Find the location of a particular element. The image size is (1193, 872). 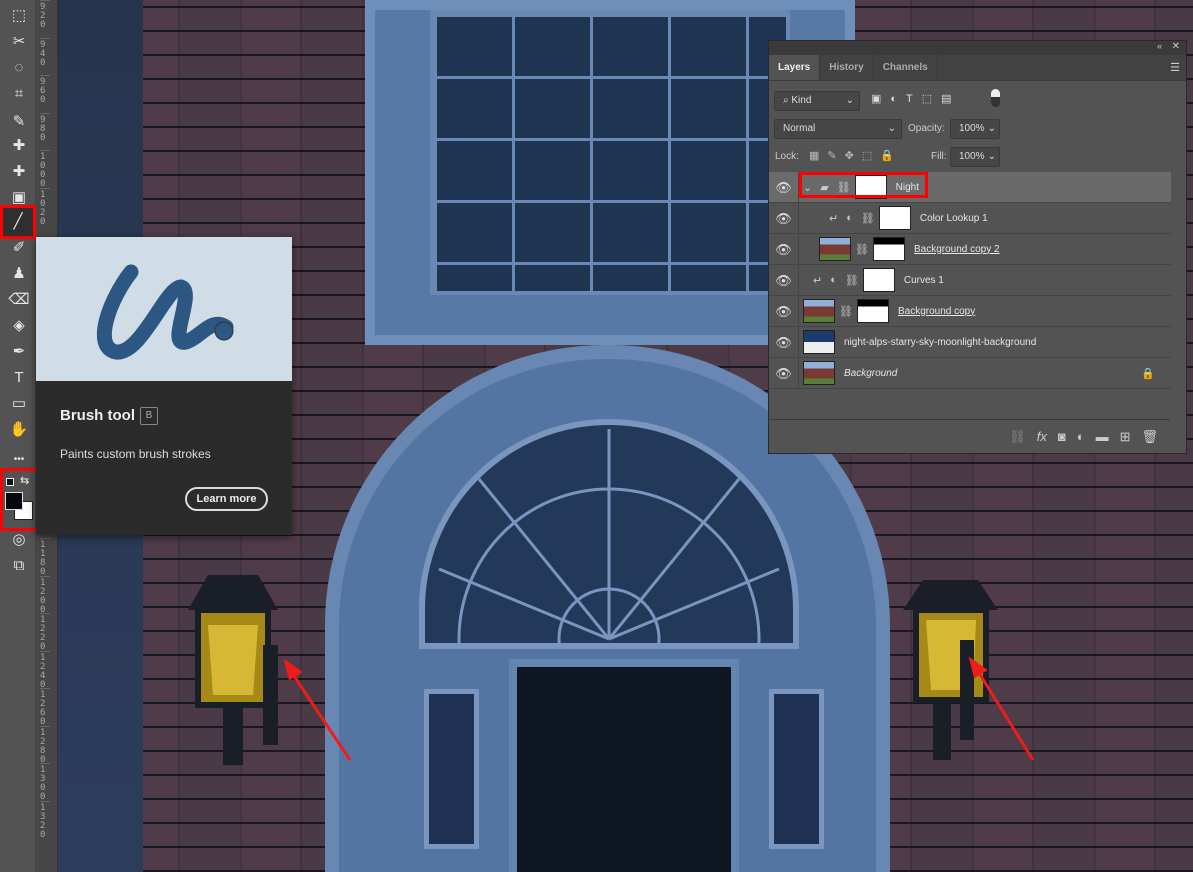

layer-row: 👁 ↵ ◐ ⛓ Curves 1 is located at coordinates (970, 280).